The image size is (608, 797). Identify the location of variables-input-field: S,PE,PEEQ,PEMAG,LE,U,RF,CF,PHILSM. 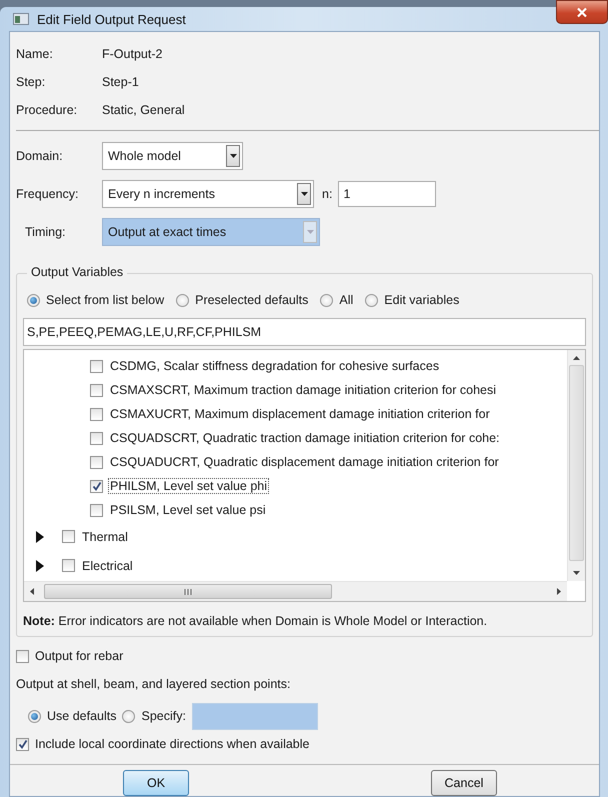
(304, 332).